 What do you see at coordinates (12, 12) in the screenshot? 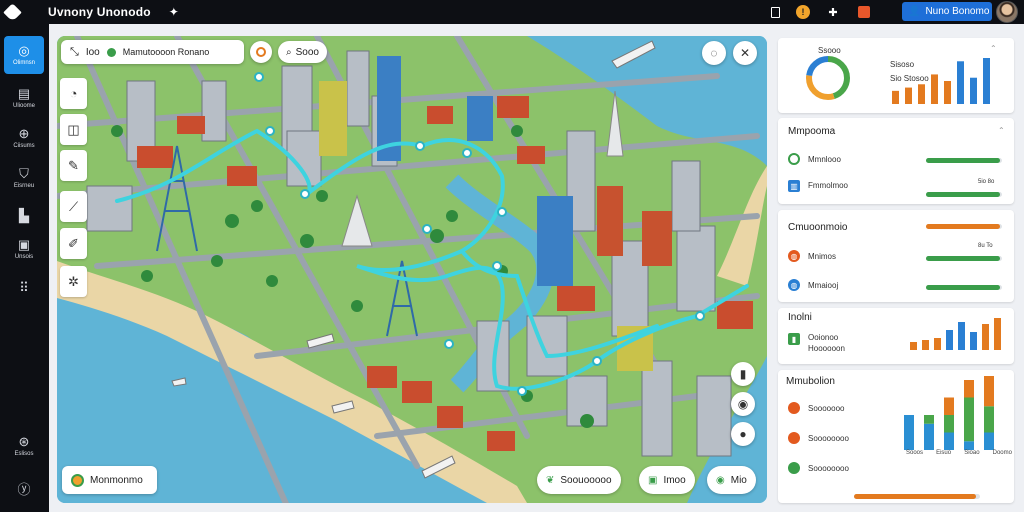
I see `app-logo-icon` at bounding box center [12, 12].